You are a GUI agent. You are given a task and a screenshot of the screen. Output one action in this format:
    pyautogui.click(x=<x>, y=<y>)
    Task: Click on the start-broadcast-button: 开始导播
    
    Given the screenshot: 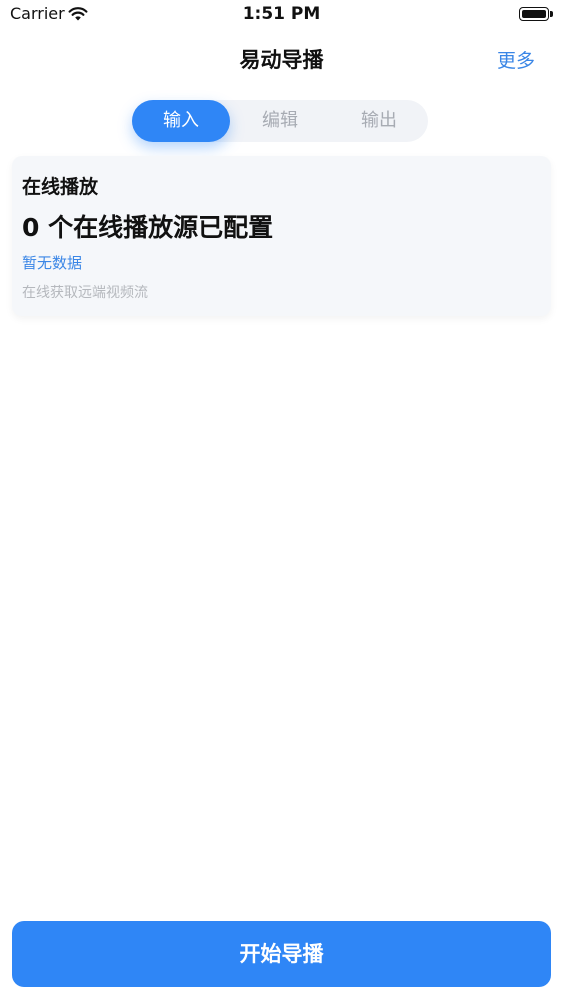 What is the action you would take?
    pyautogui.click(x=281, y=954)
    